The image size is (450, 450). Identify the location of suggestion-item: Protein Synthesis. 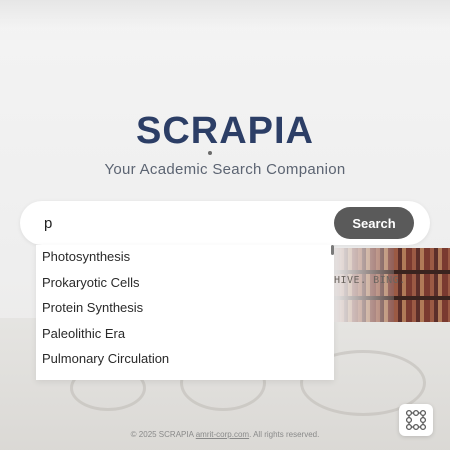
(185, 308).